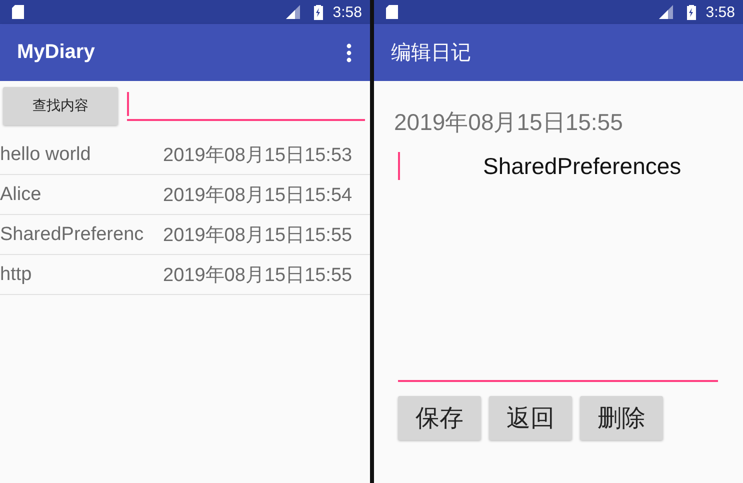 The height and width of the screenshot is (483, 743). Describe the element at coordinates (530, 418) in the screenshot. I see `action-button: 返回` at that location.